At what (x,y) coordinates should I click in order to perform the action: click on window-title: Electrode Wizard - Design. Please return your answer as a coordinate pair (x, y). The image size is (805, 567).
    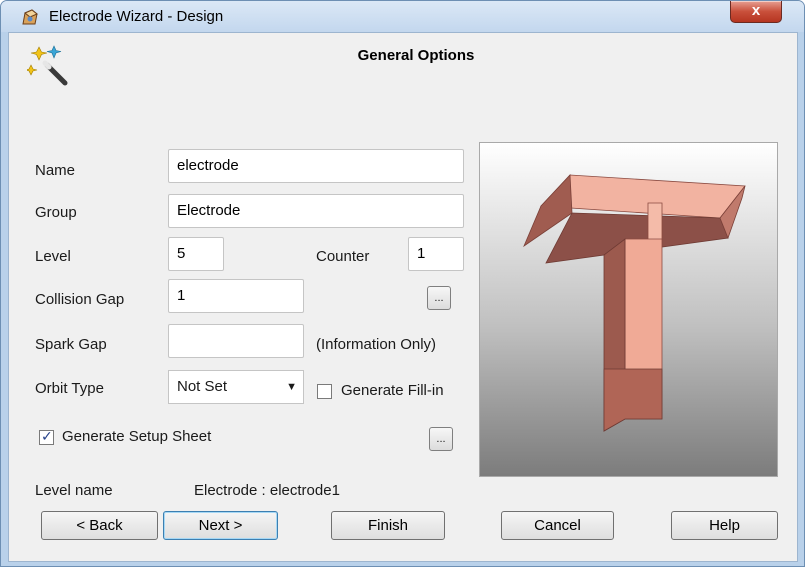
    Looking at the image, I should click on (136, 16).